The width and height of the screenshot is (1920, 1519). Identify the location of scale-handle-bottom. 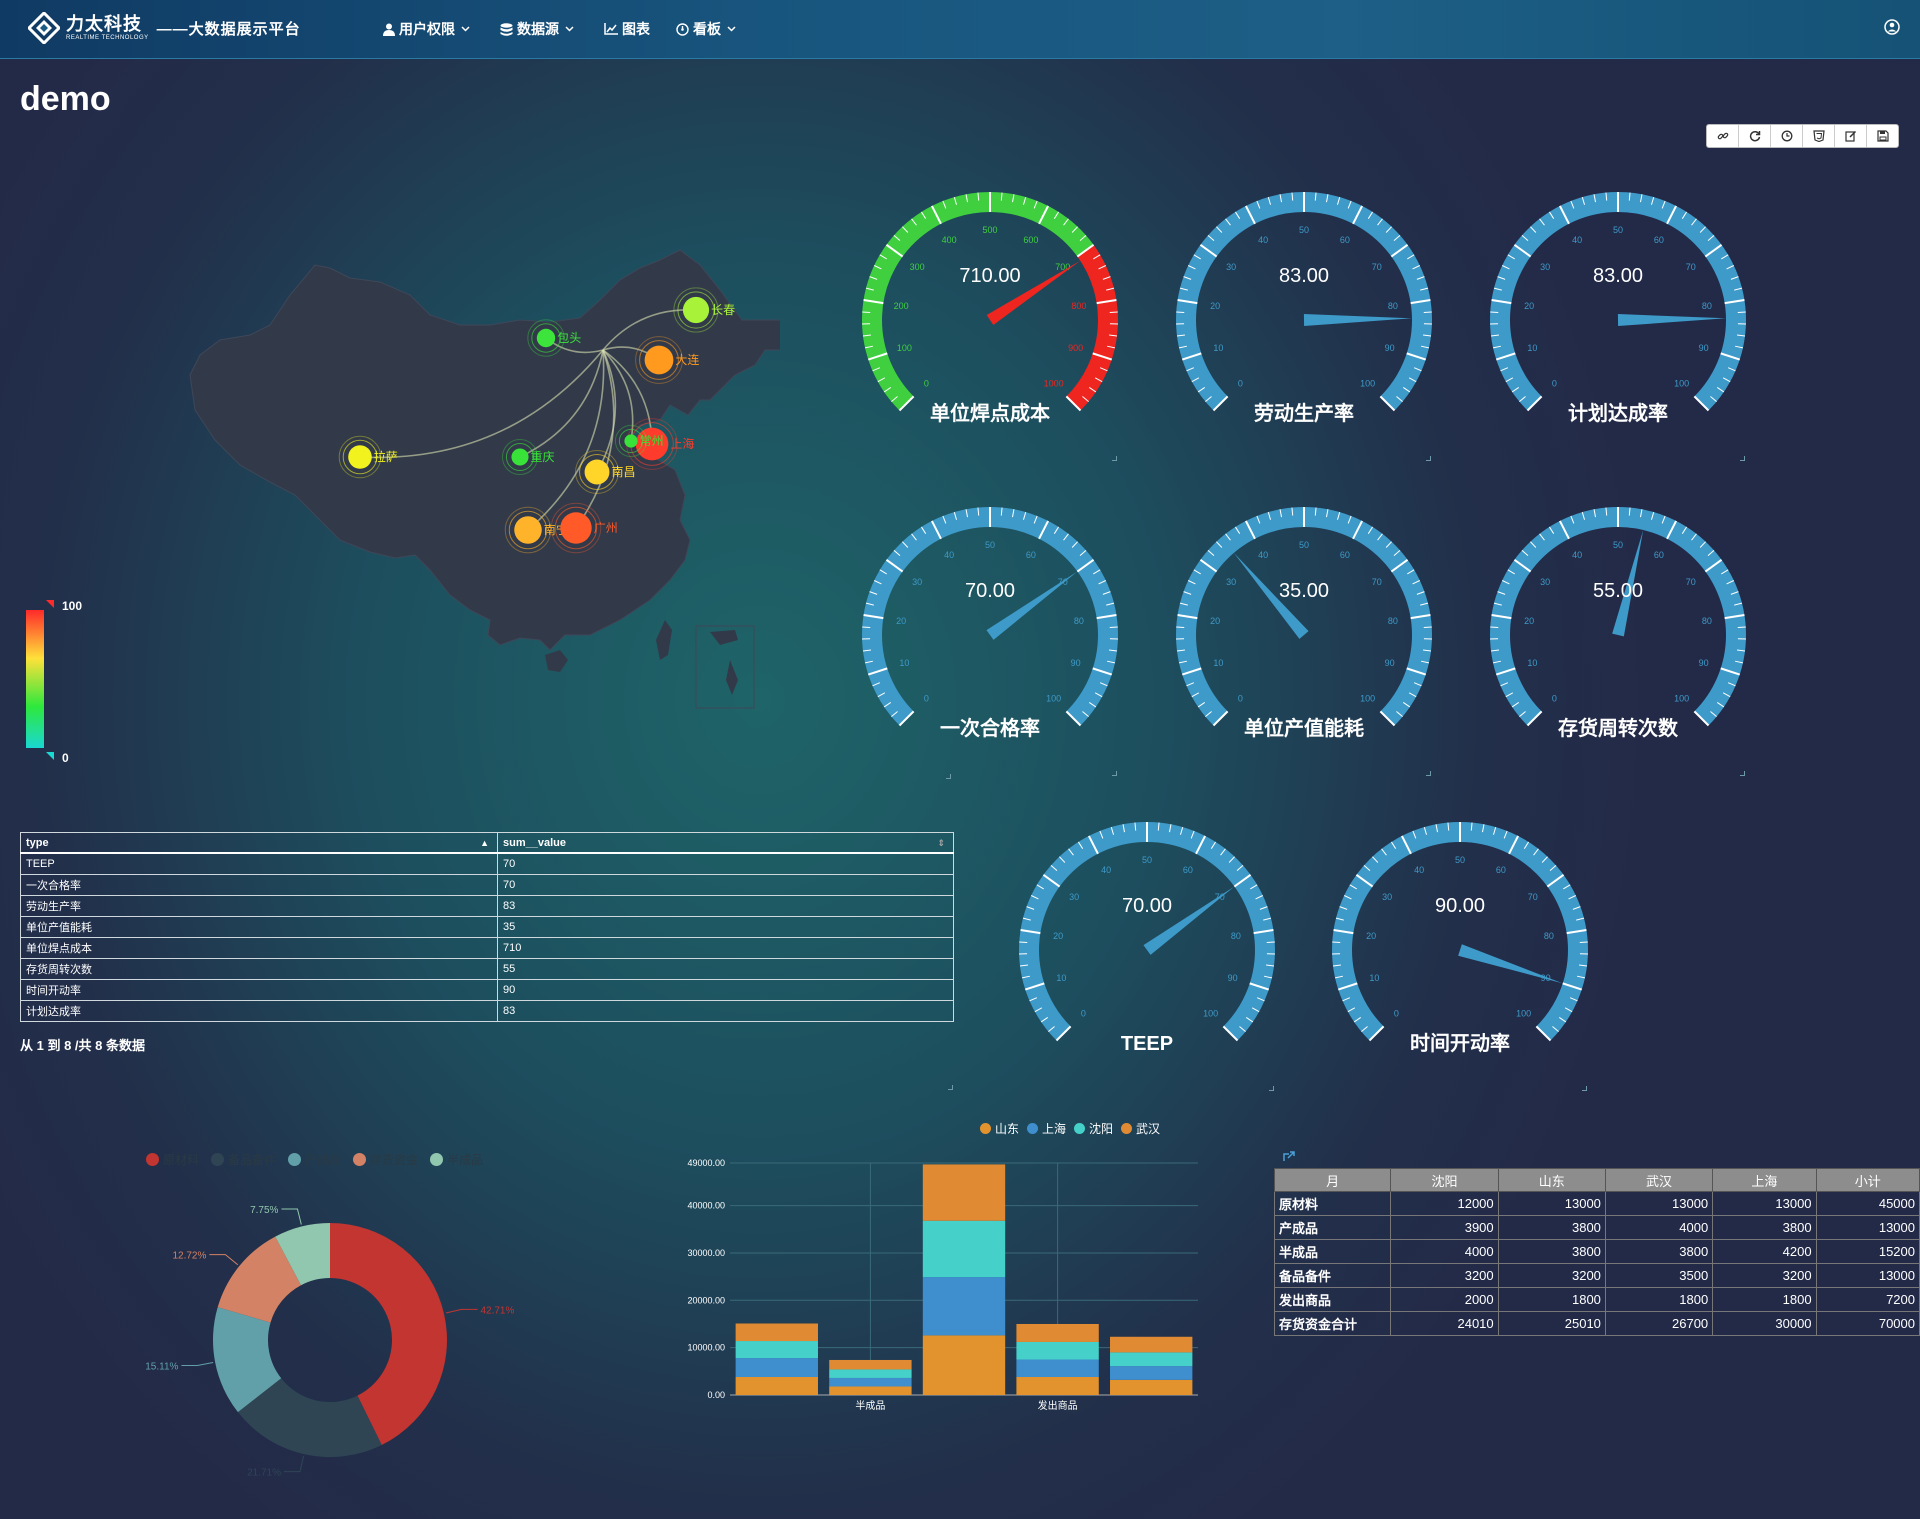
(50, 756).